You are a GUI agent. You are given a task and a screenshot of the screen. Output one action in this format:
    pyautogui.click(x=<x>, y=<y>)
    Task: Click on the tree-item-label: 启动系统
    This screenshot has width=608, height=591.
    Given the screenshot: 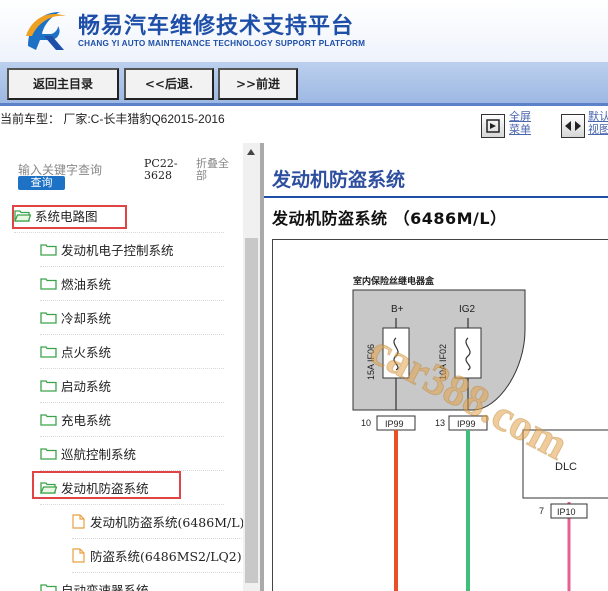 What is the action you would take?
    pyautogui.click(x=86, y=386)
    